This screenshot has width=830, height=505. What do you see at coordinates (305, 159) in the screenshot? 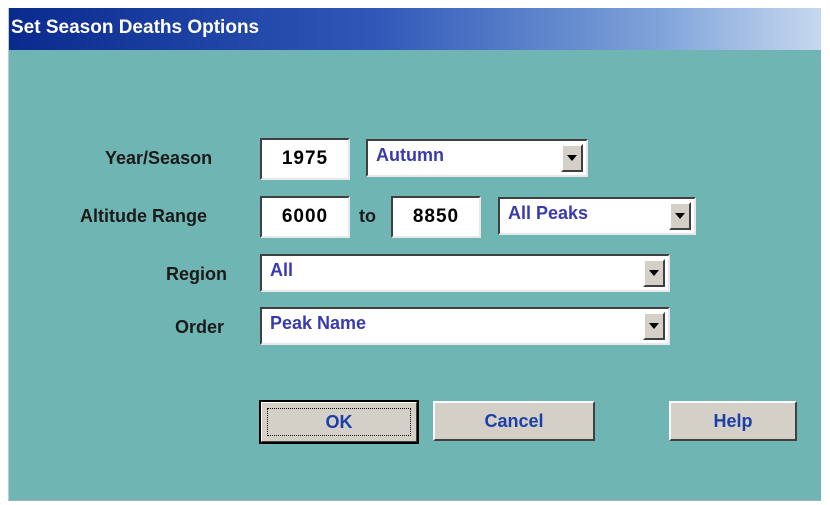
I see `year-input: 1975` at bounding box center [305, 159].